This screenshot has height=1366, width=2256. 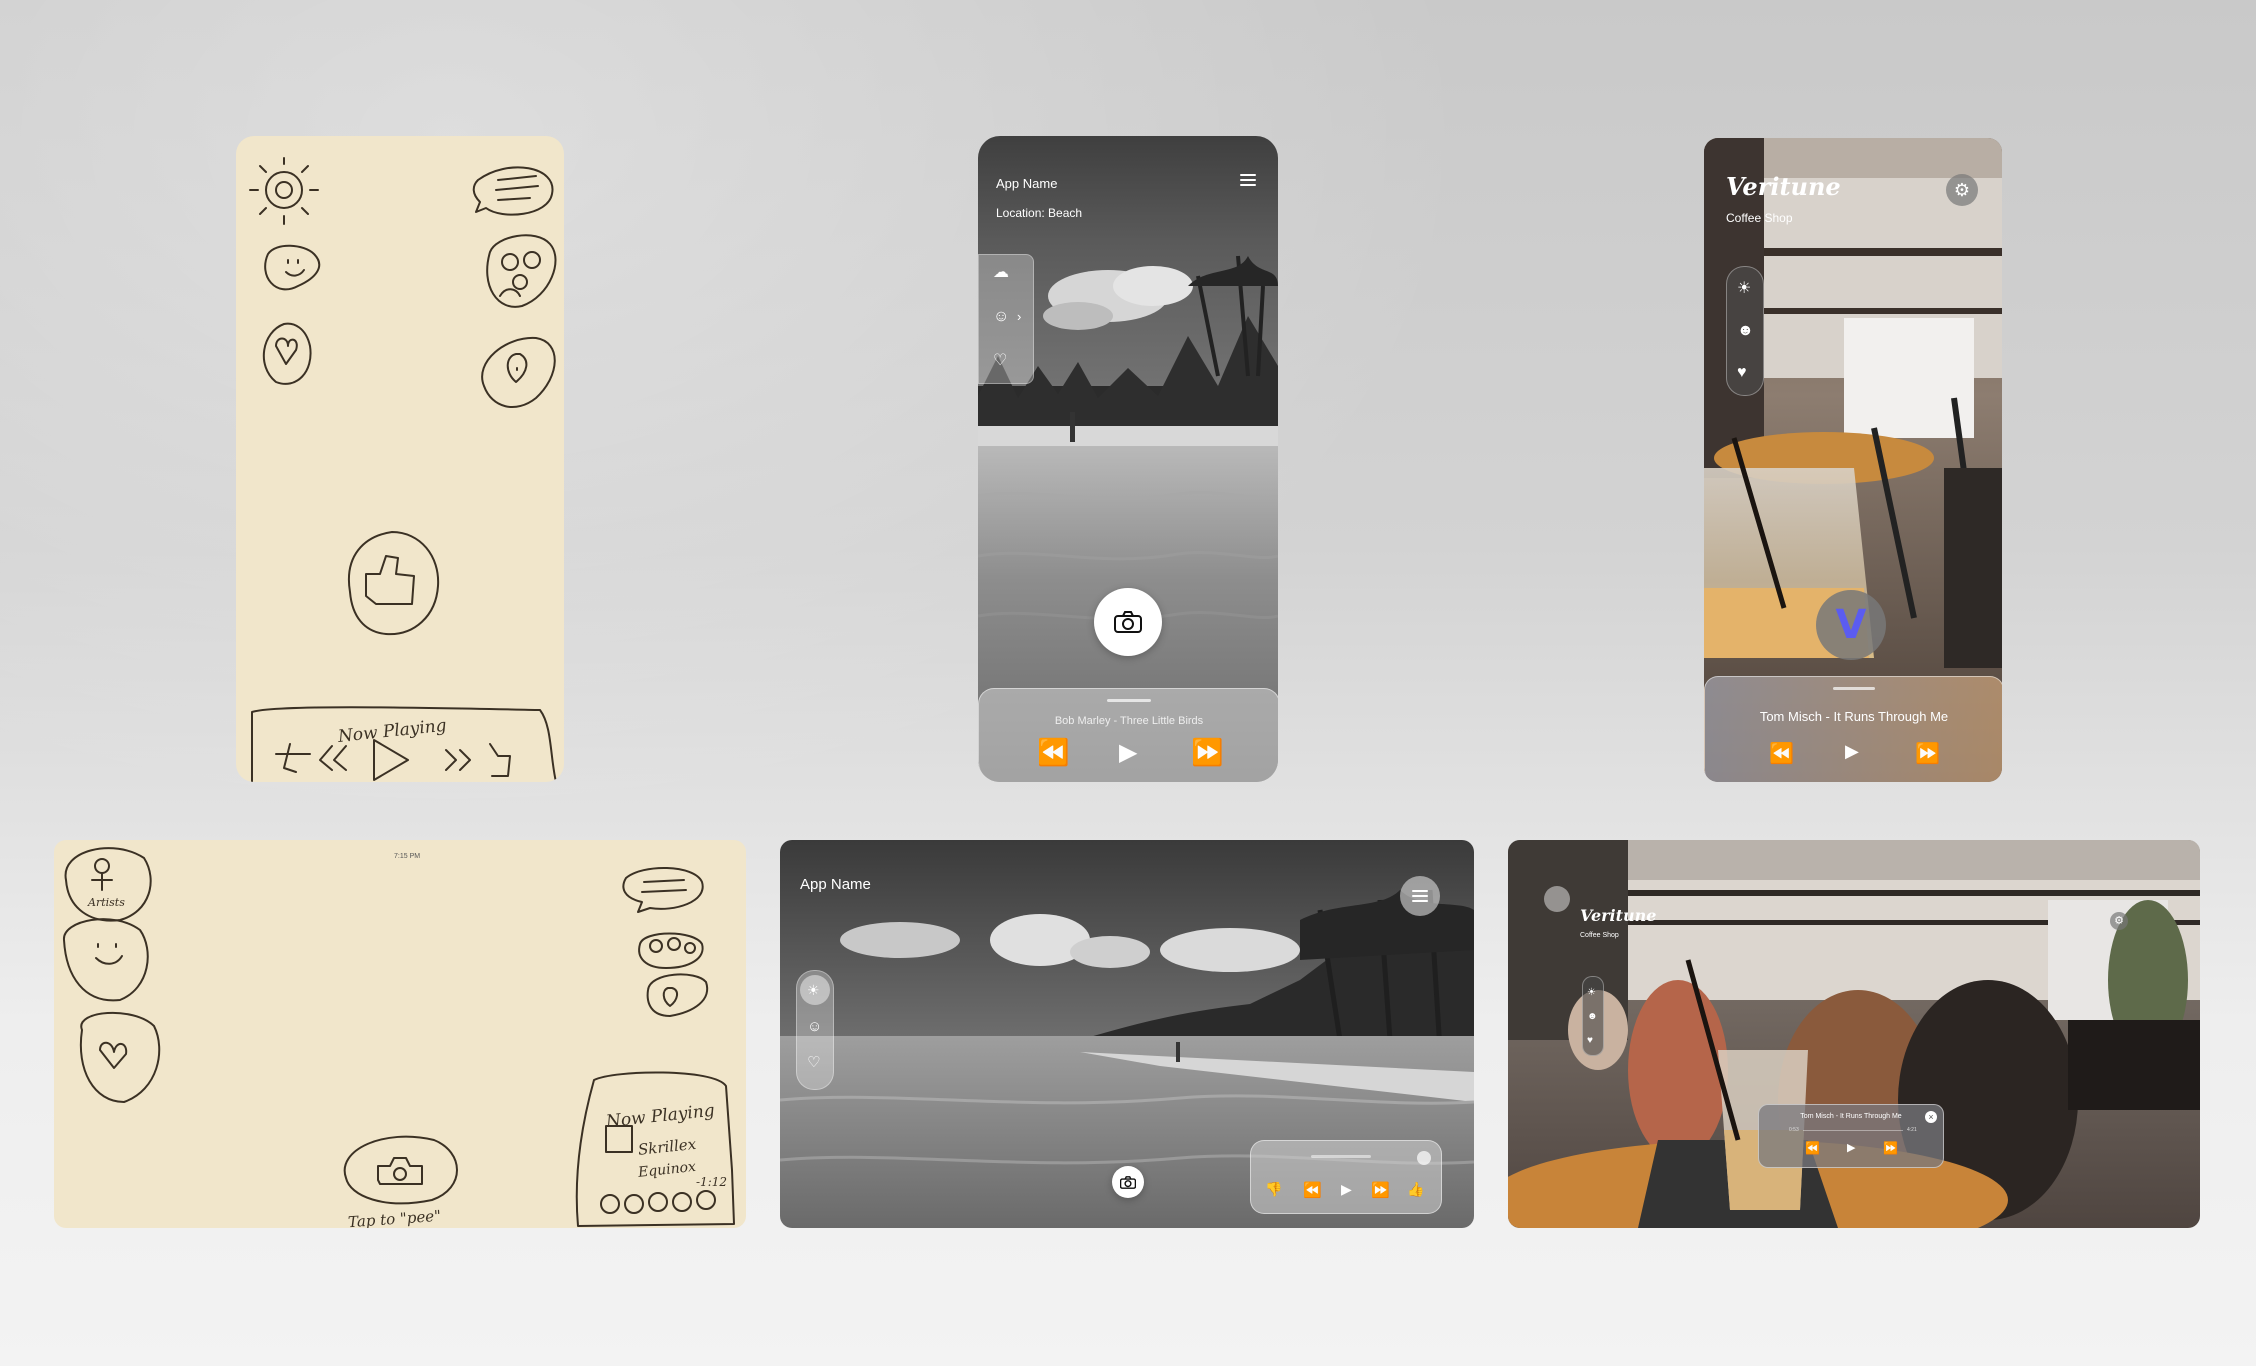 What do you see at coordinates (1346, 1177) in the screenshot?
I see `music-player-panel: 👎 ⏪ ▶ ⏩ 👍` at bounding box center [1346, 1177].